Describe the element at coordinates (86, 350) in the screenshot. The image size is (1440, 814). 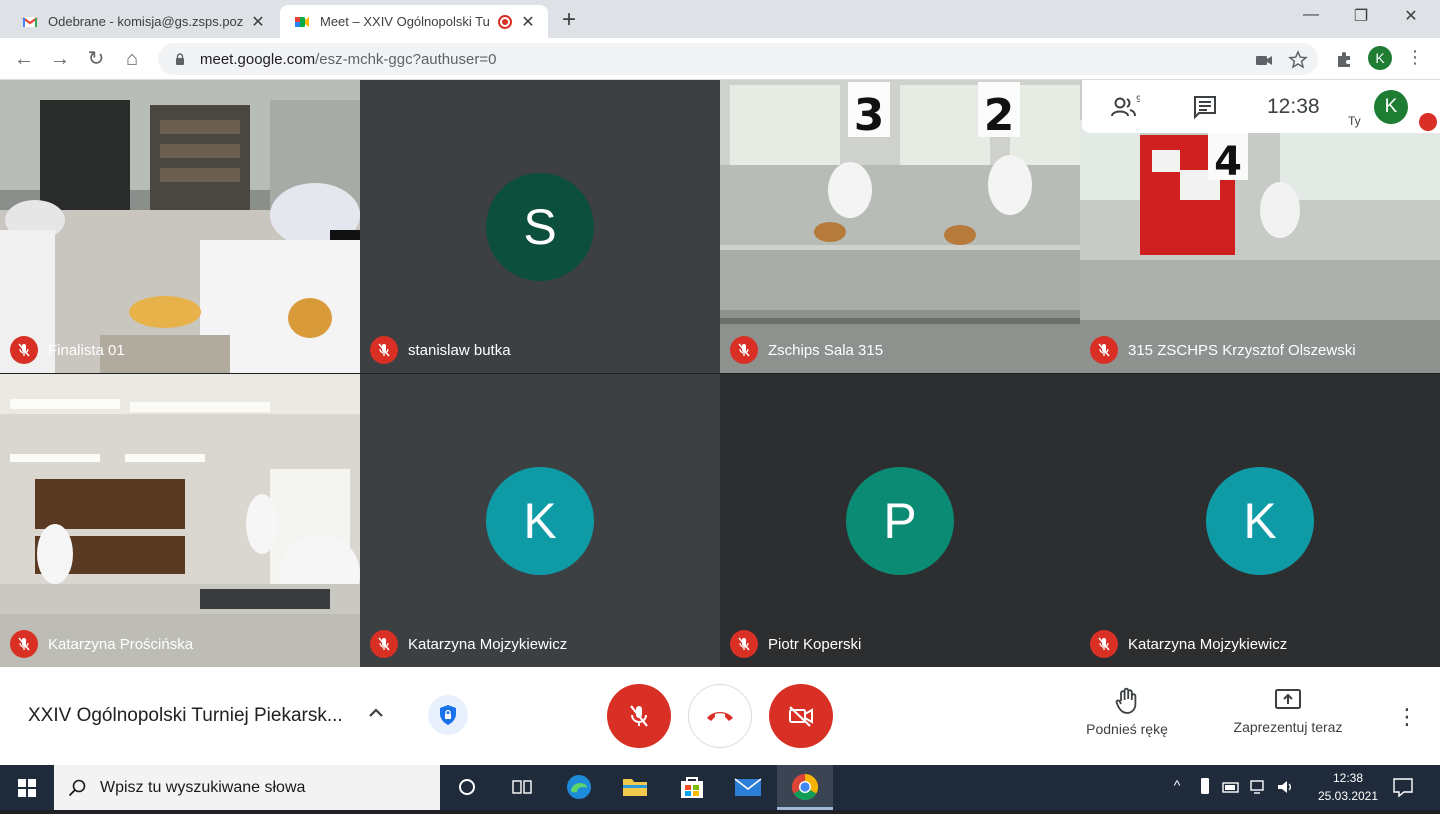
I see `participant-name: Finalista 01` at that location.